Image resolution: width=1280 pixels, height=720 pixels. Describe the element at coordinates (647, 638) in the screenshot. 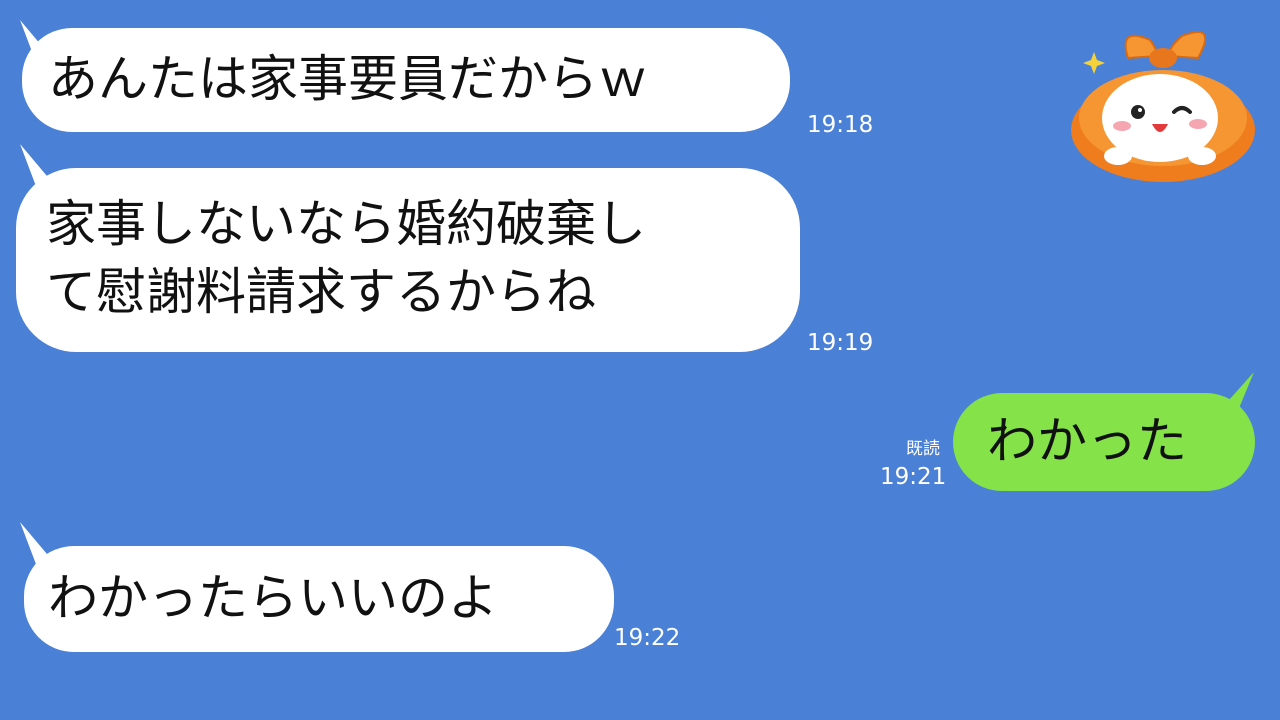

I see `message-timestamp: 19:22` at that location.